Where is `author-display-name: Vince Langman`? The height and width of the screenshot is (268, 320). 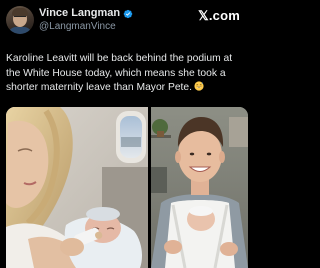
author-display-name: Vince Langman is located at coordinates (79, 13).